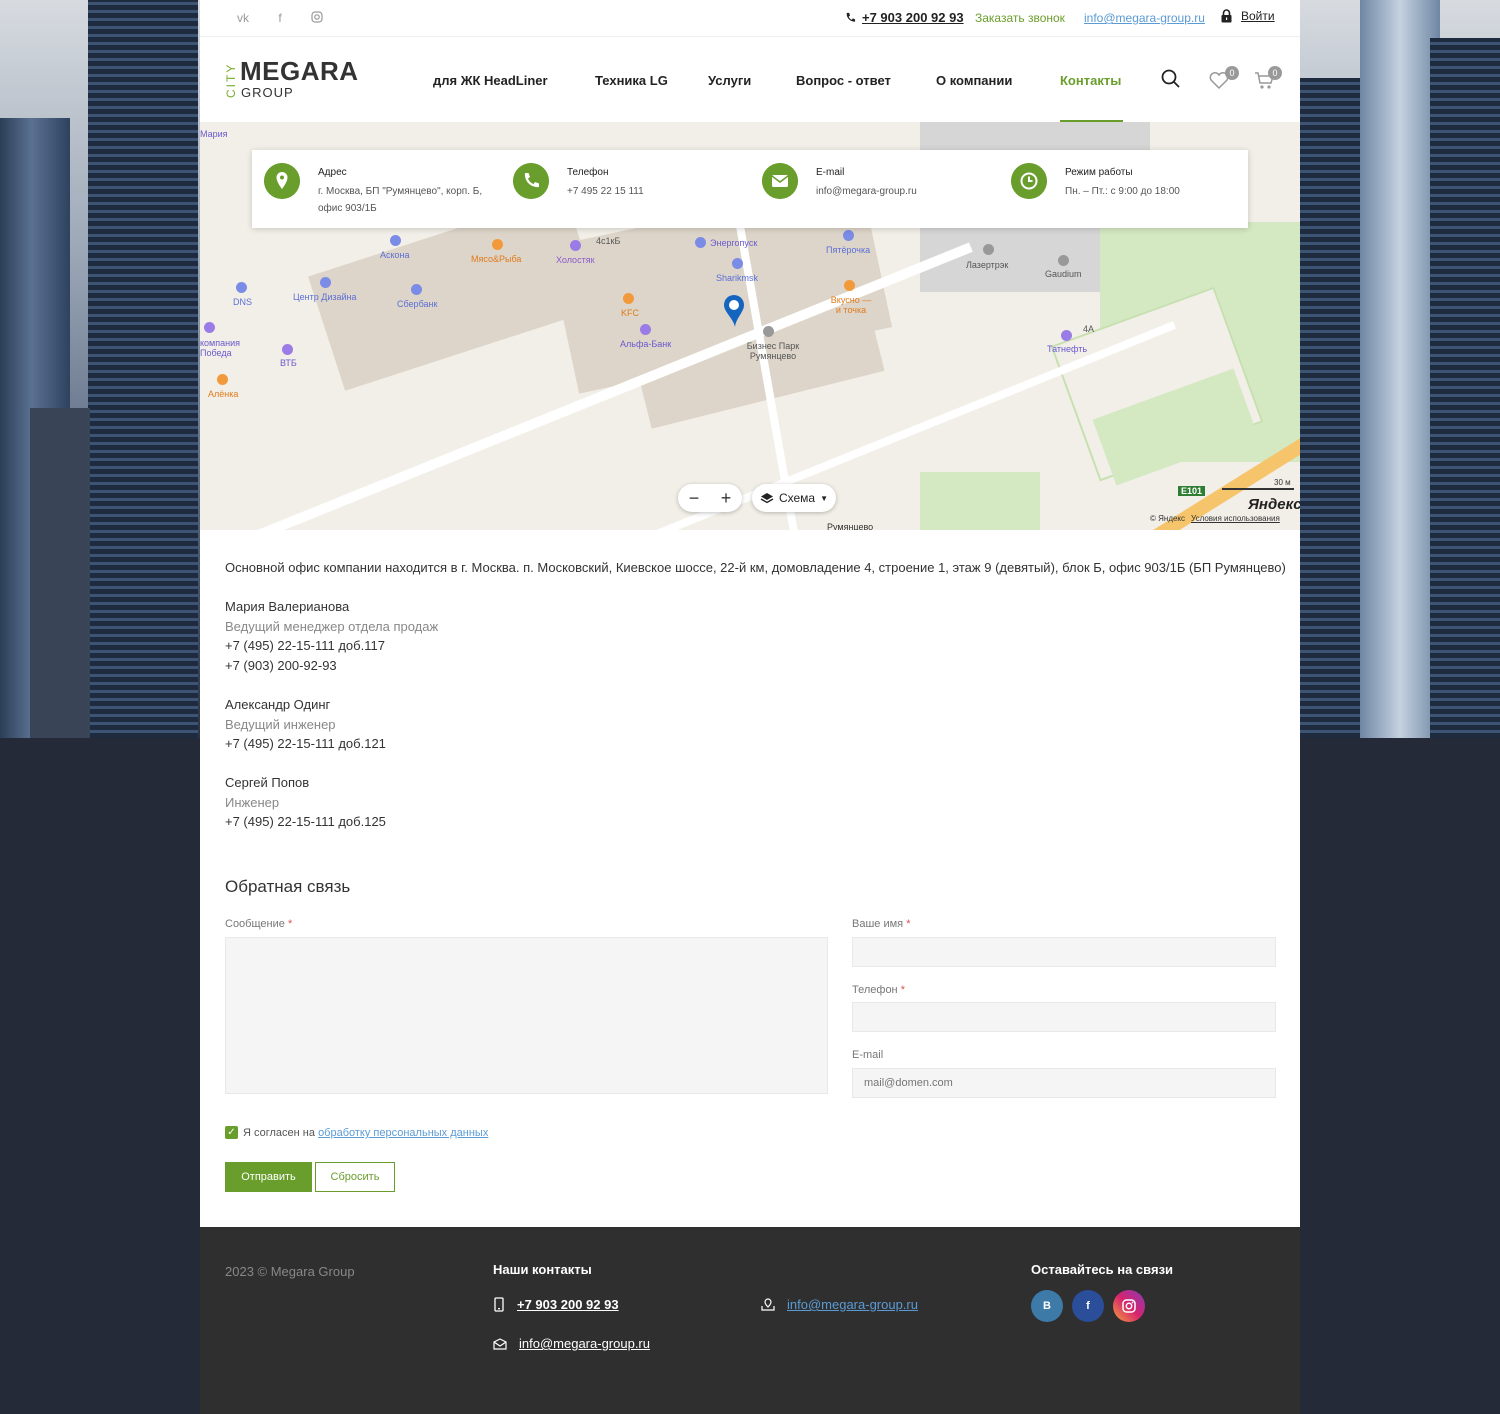 This screenshot has width=1500, height=1414. Describe the element at coordinates (1020, 18) in the screenshot. I see `callback-link: Заказать звонок` at that location.